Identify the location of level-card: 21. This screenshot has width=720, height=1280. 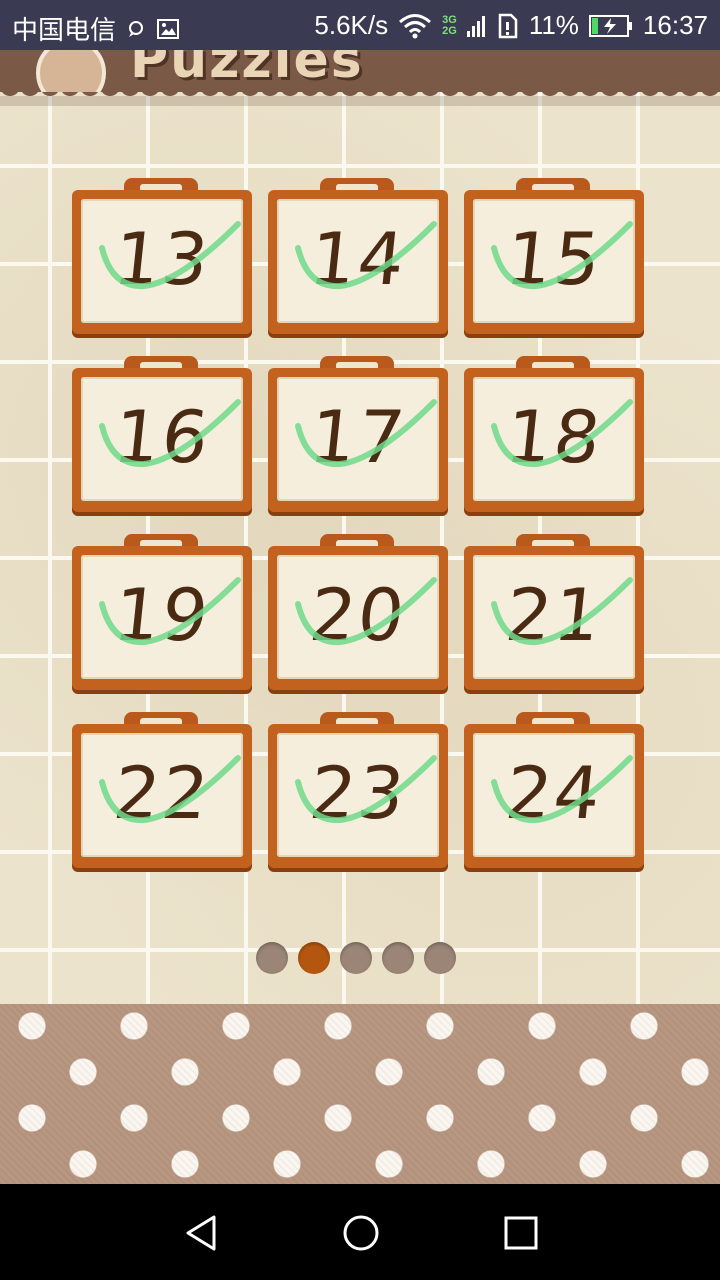
(554, 613).